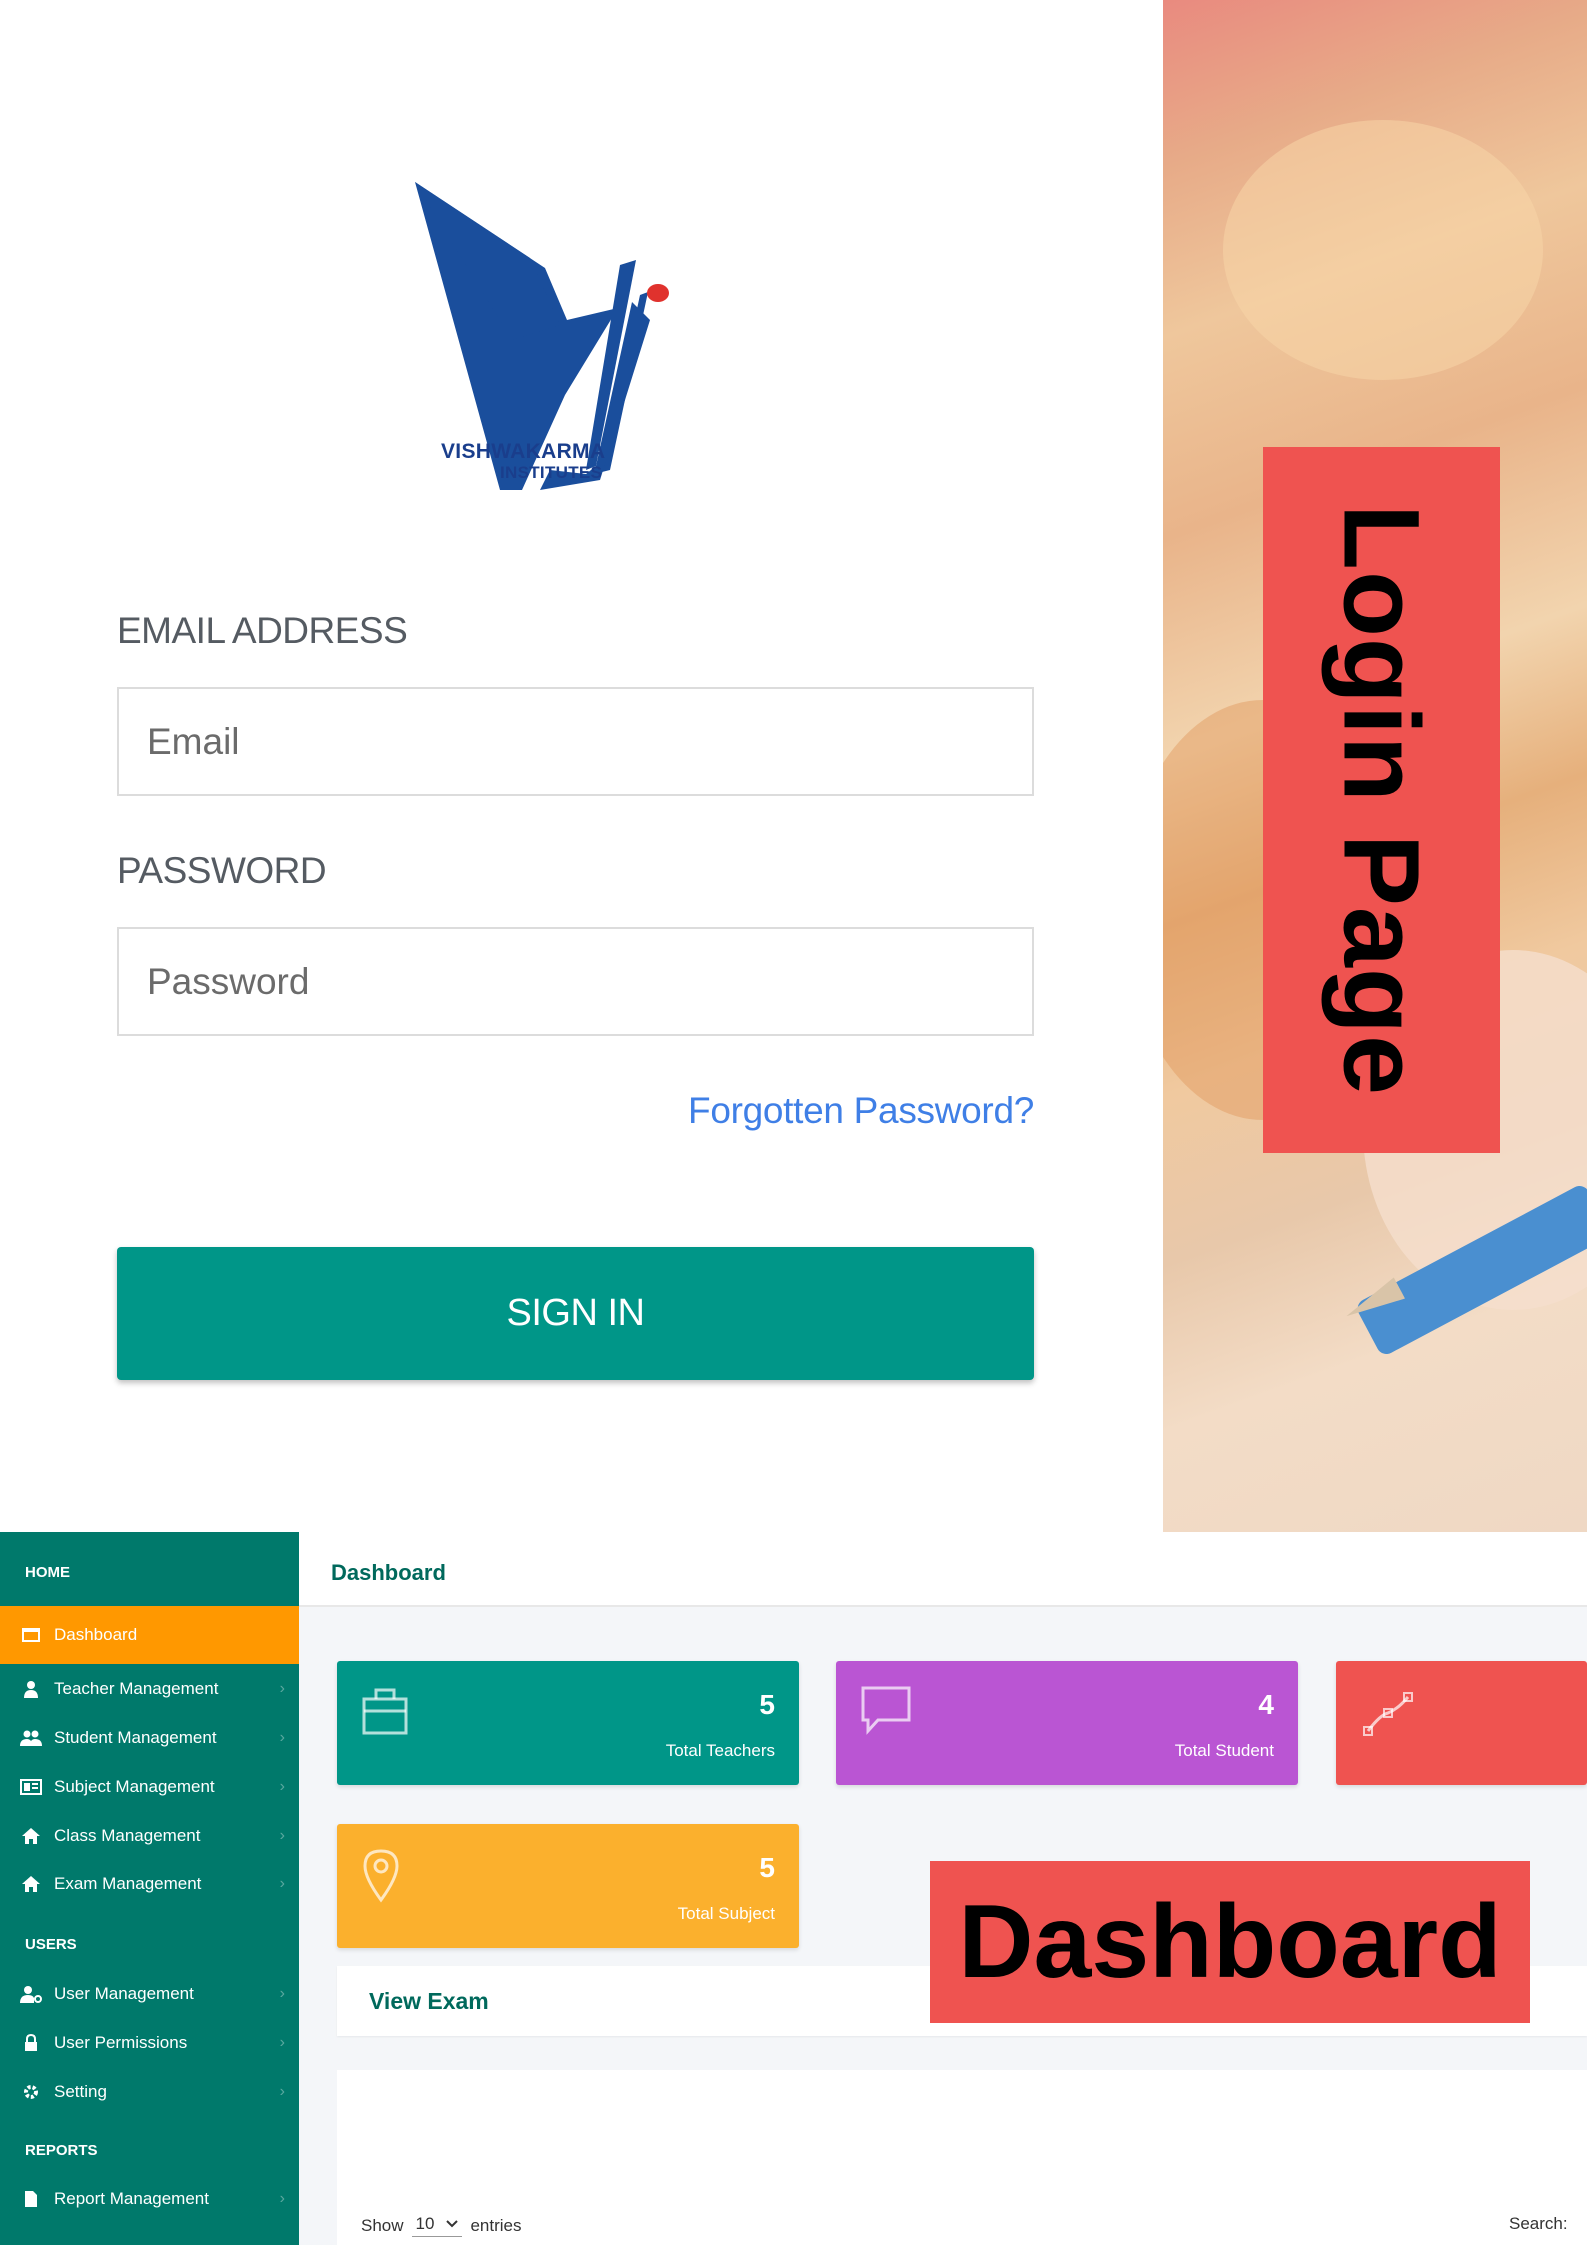  Describe the element at coordinates (262, 630) in the screenshot. I see `email-label: EMAIL ADDRESS` at that location.